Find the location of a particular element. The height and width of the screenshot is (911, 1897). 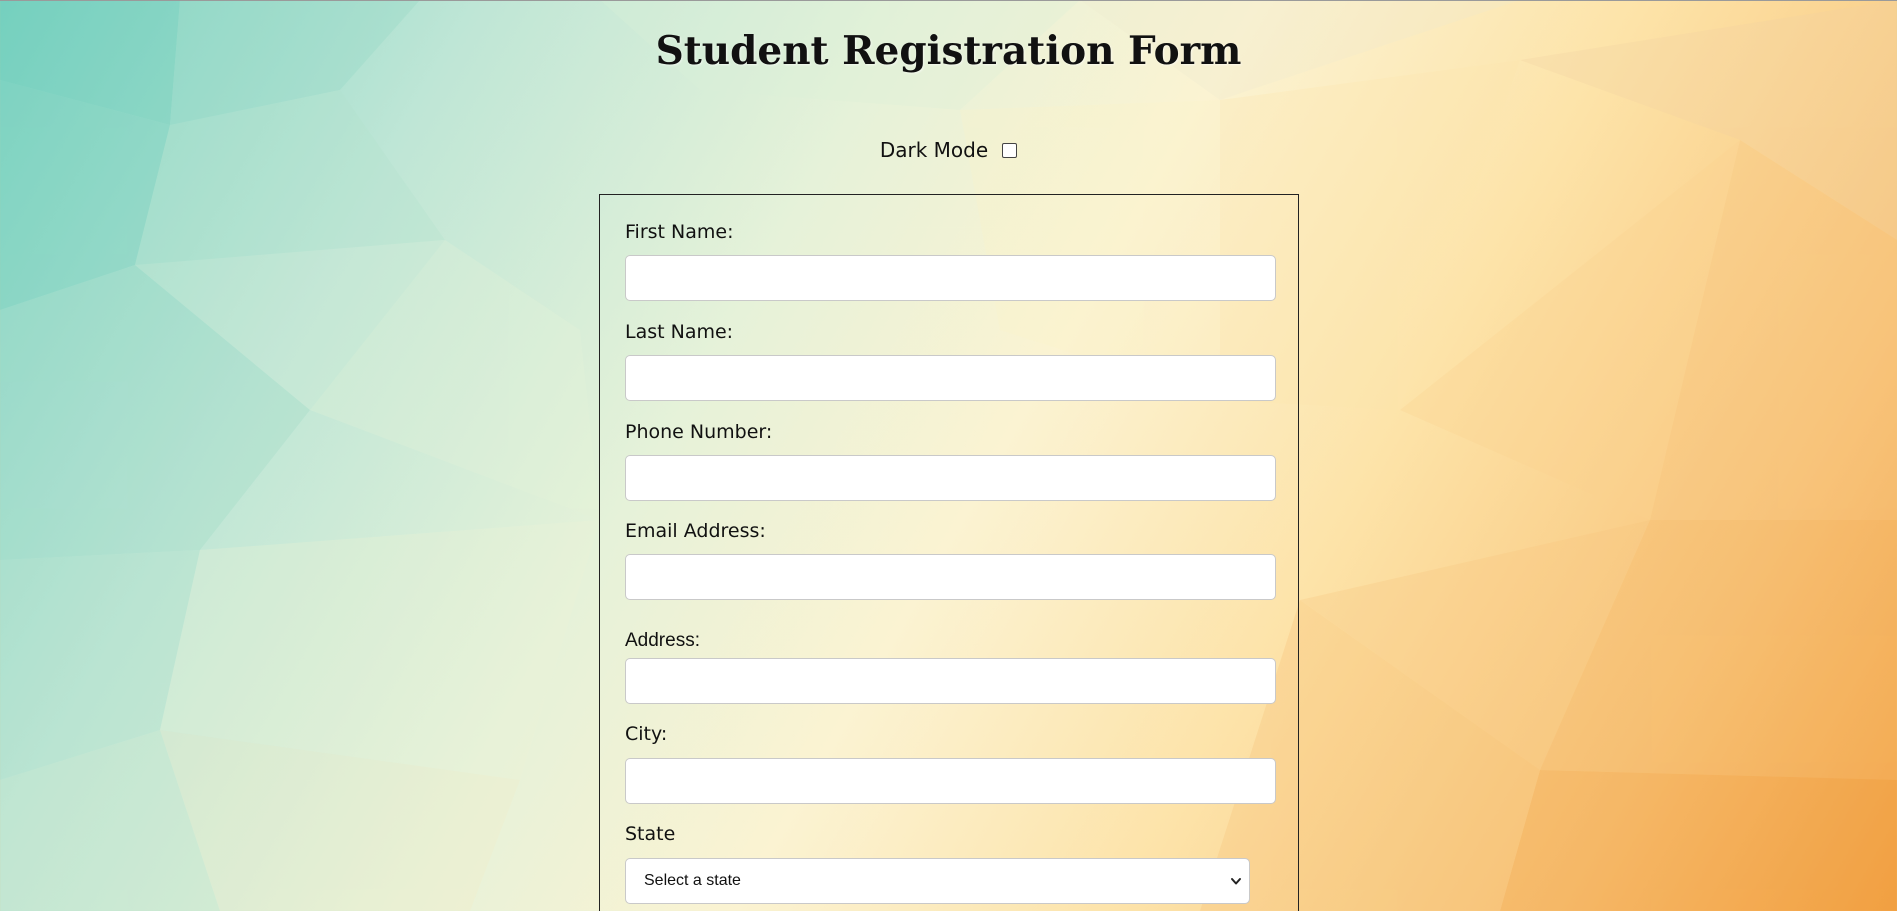

phone-number-label: Phone Number: is located at coordinates (699, 432).